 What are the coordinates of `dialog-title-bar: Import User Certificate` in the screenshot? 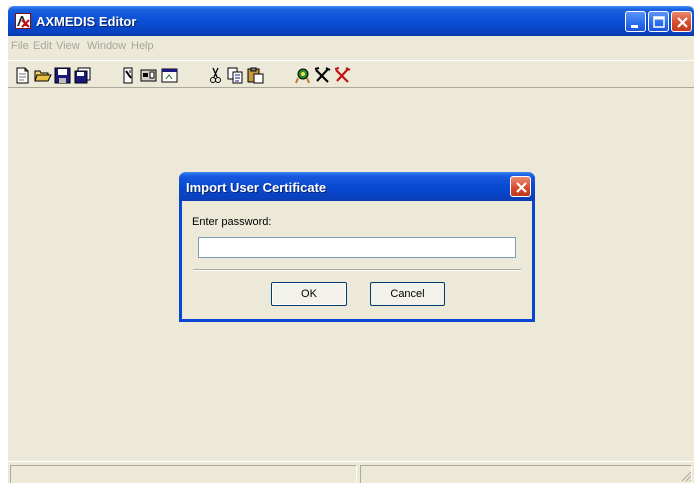 It's located at (357, 186).